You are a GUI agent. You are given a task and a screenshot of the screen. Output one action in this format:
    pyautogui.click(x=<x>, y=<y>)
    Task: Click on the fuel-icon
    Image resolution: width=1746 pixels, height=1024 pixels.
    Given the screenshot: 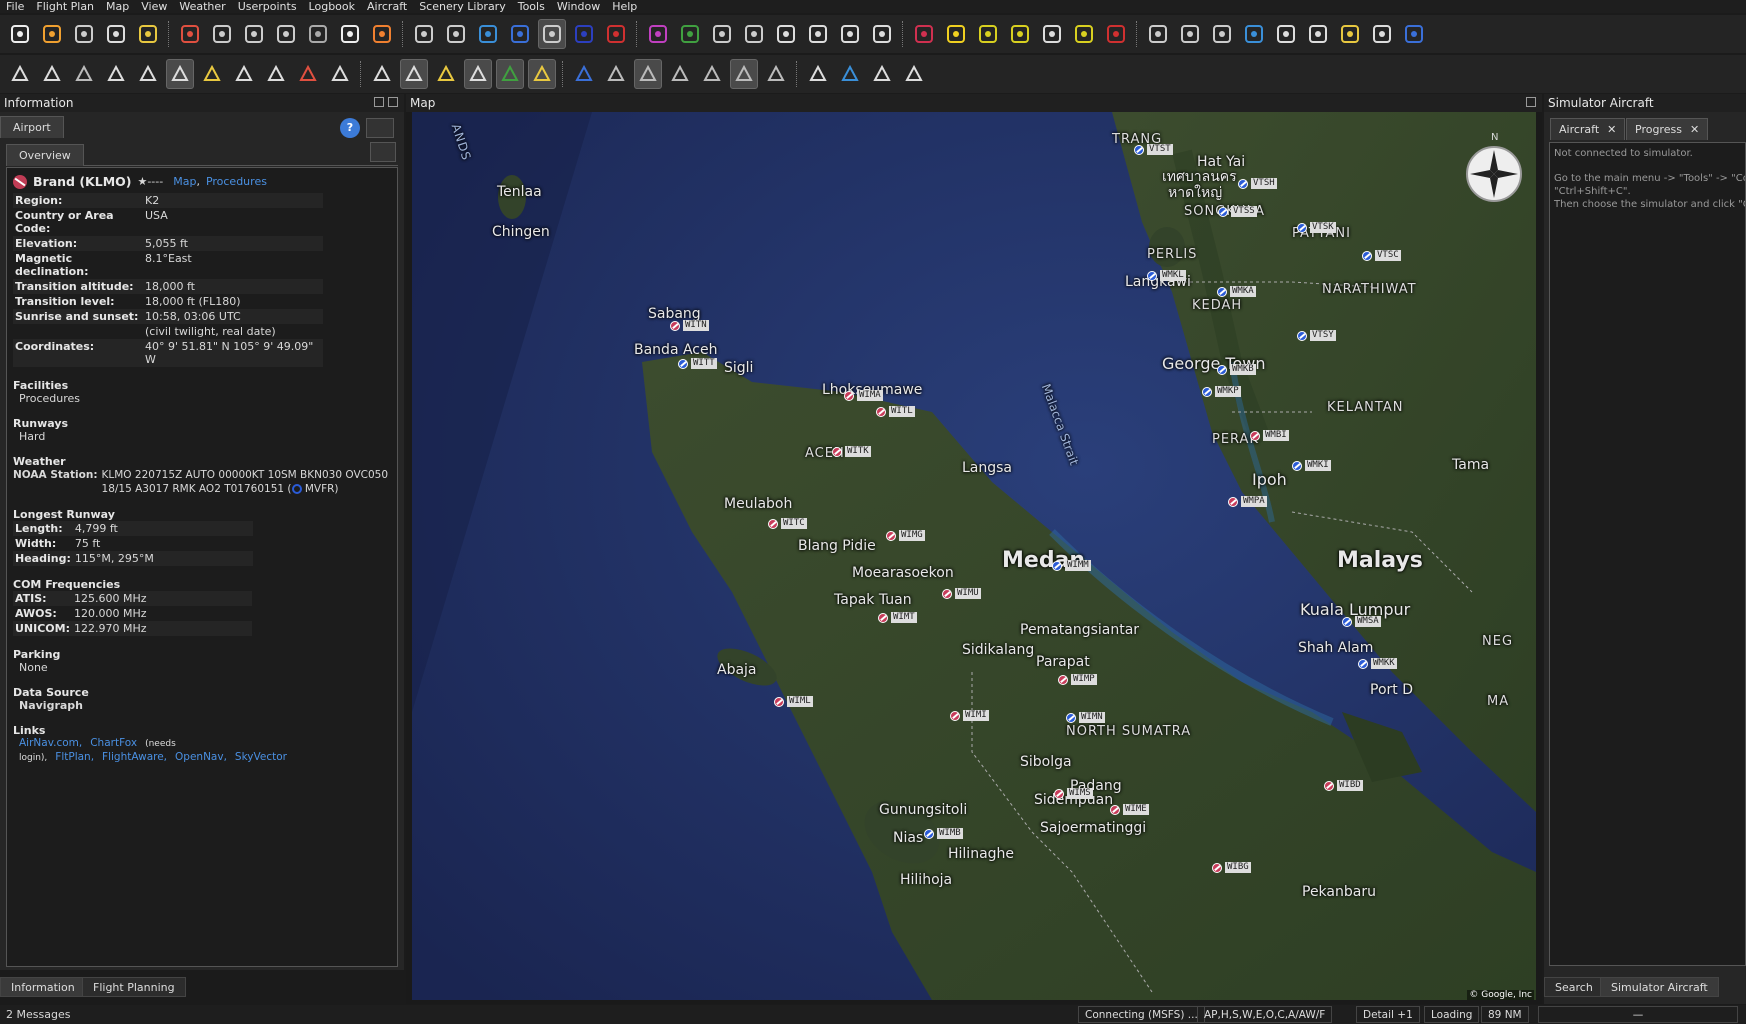 What is the action you would take?
    pyautogui.click(x=1116, y=34)
    